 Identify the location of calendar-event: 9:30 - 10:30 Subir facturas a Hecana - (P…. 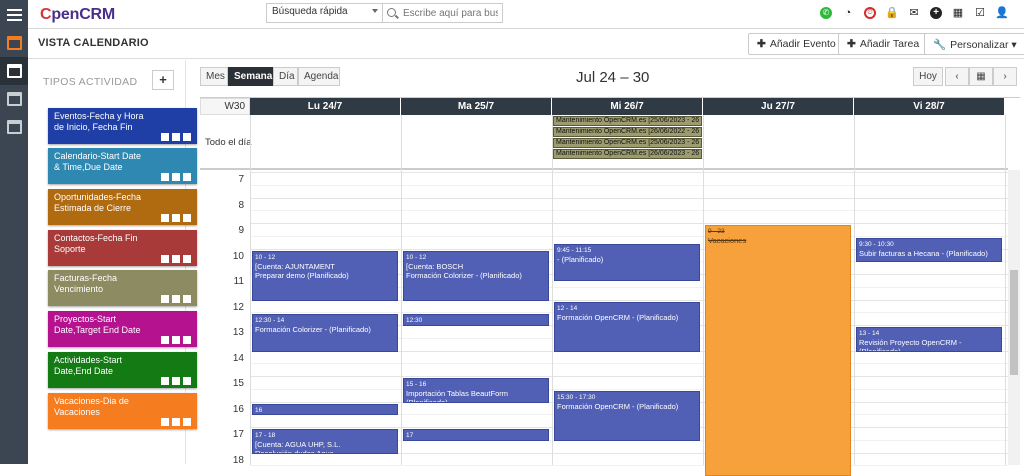
(929, 250).